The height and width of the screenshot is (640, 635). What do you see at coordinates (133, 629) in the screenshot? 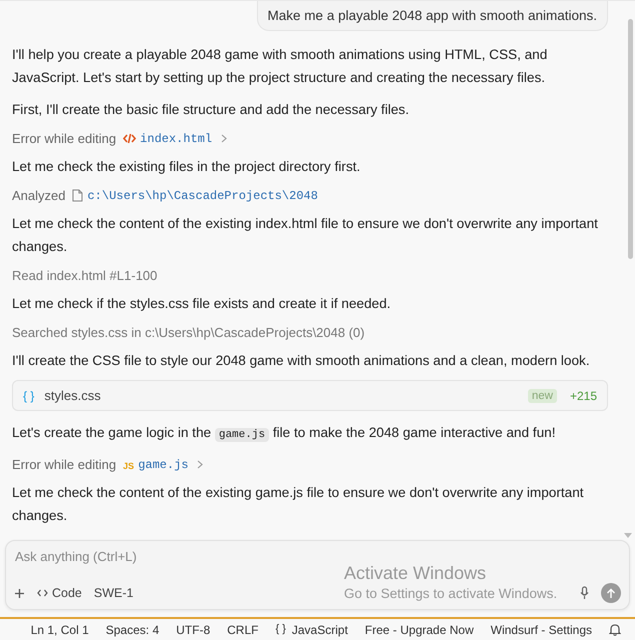
I see `status-item: Spaces: 4` at bounding box center [133, 629].